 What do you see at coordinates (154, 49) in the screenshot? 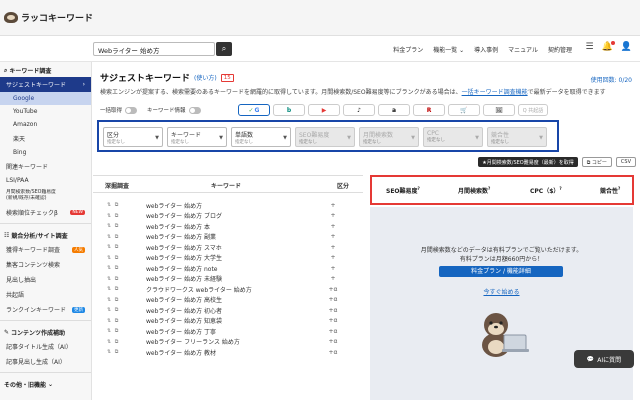
I see `search-input: Webライター 始め方` at bounding box center [154, 49].